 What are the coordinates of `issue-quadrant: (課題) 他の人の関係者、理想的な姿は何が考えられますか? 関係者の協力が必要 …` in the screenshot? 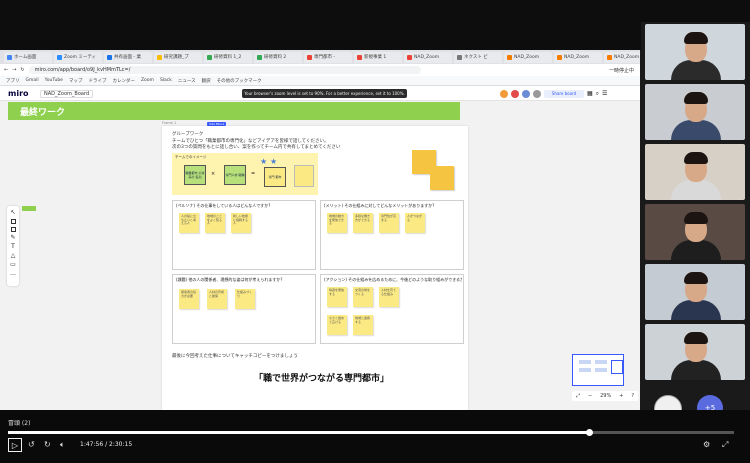 It's located at (244, 309).